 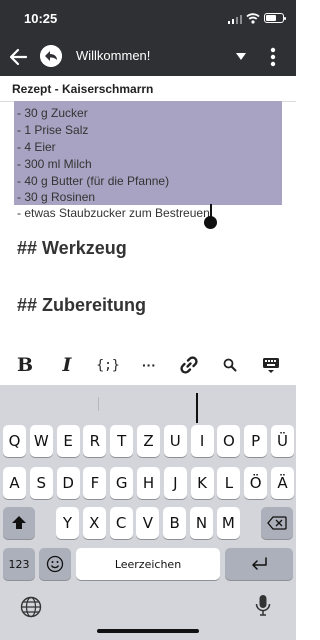 I want to click on key-a: A, so click(x=14, y=483).